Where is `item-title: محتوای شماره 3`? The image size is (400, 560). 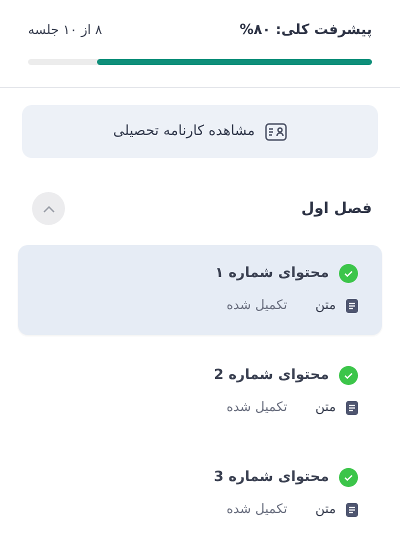 item-title: محتوای شماره 3 is located at coordinates (271, 477).